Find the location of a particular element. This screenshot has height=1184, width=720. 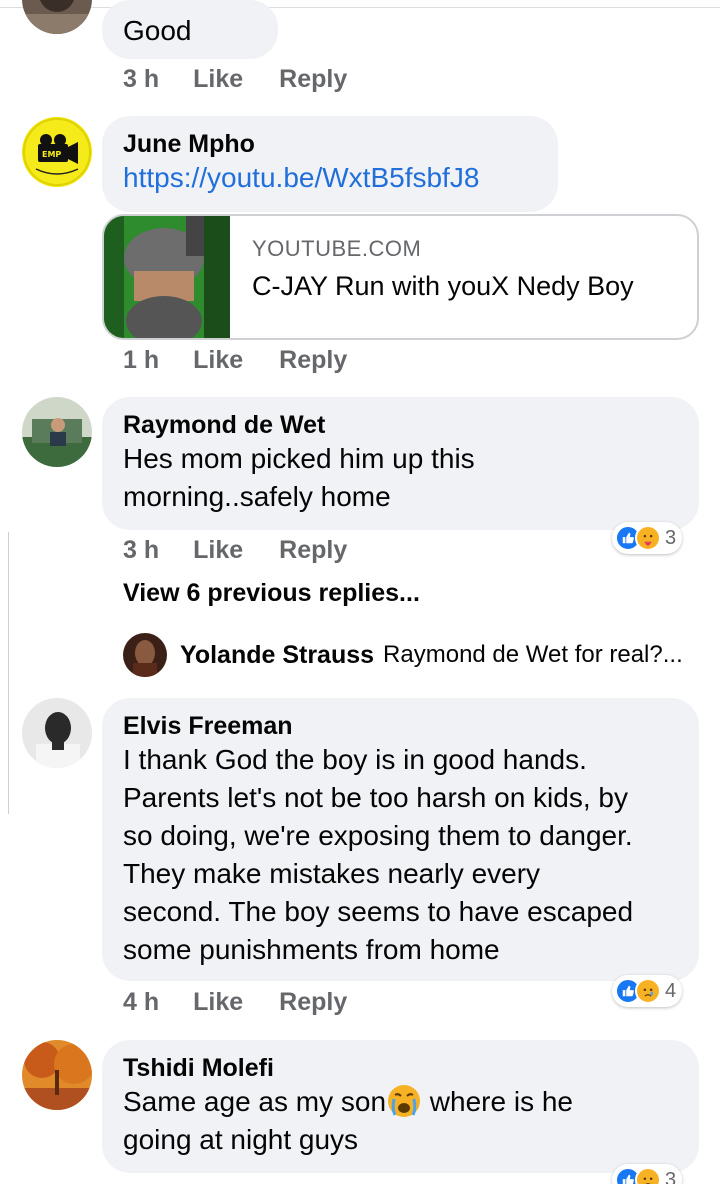

crying-face-icon is located at coordinates (404, 1101).